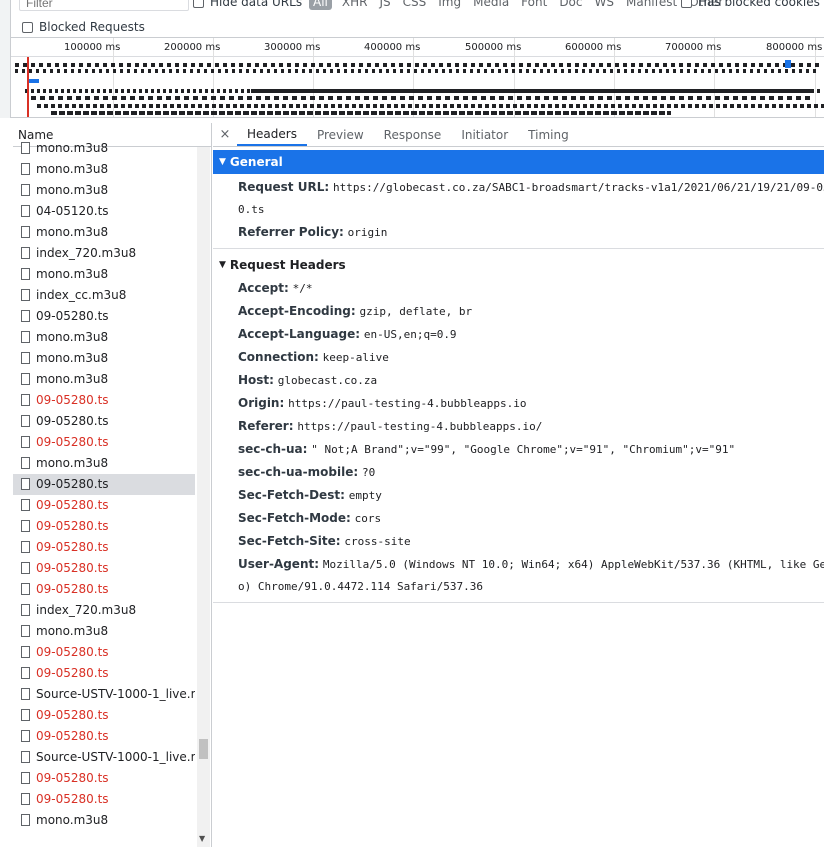  I want to click on tab-timing: Timing, so click(548, 134).